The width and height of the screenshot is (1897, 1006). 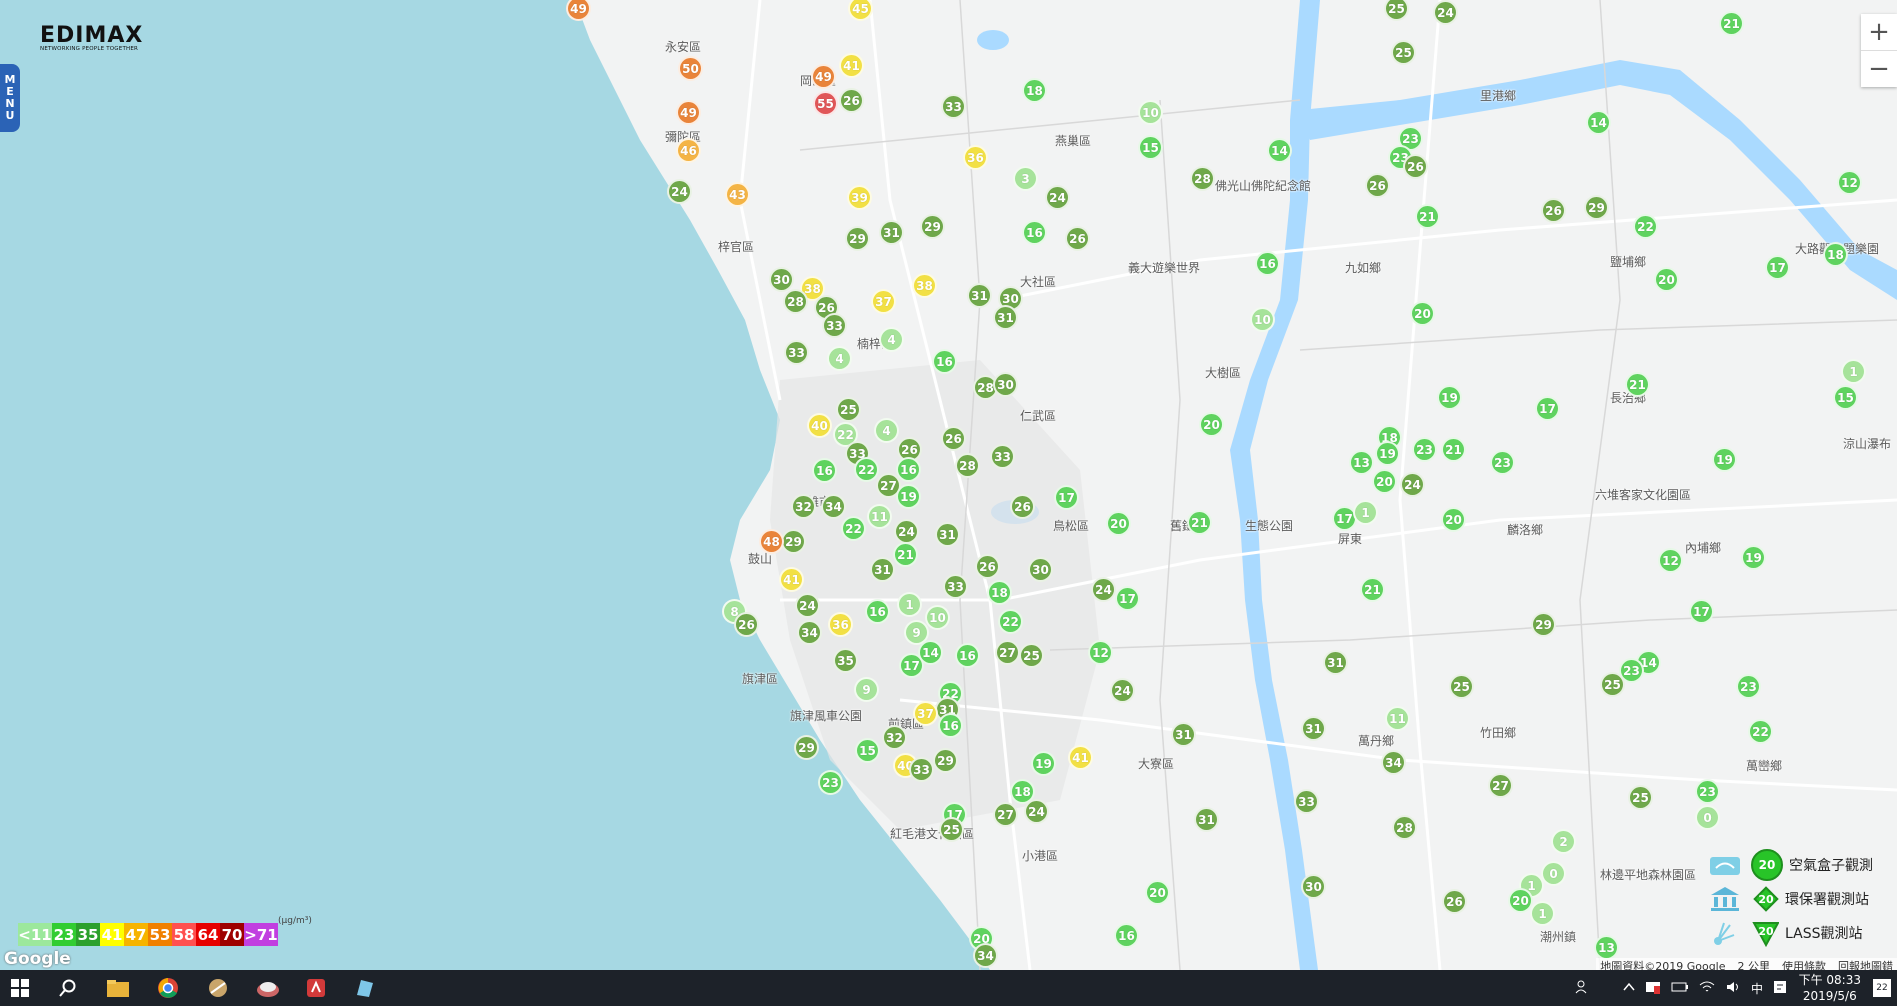 I want to click on chrome-icon, so click(x=168, y=988).